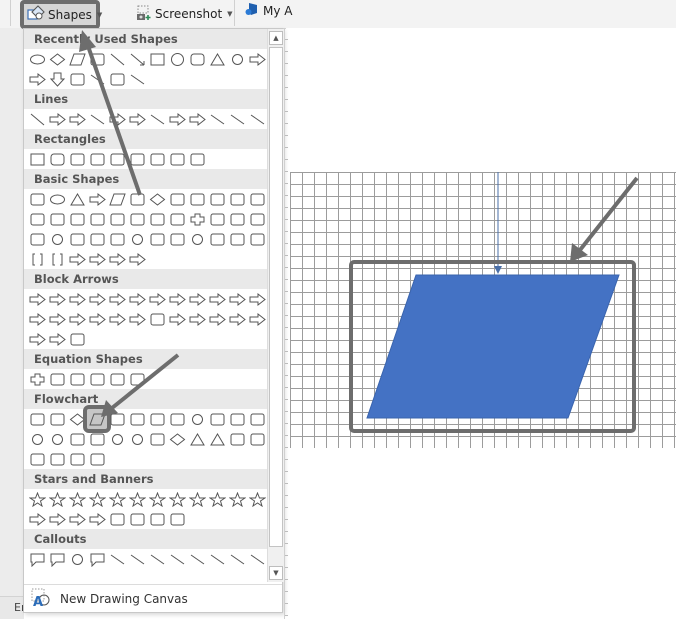 This screenshot has height=619, width=676. Describe the element at coordinates (257, 239) in the screenshot. I see `shape-arc-button` at that location.